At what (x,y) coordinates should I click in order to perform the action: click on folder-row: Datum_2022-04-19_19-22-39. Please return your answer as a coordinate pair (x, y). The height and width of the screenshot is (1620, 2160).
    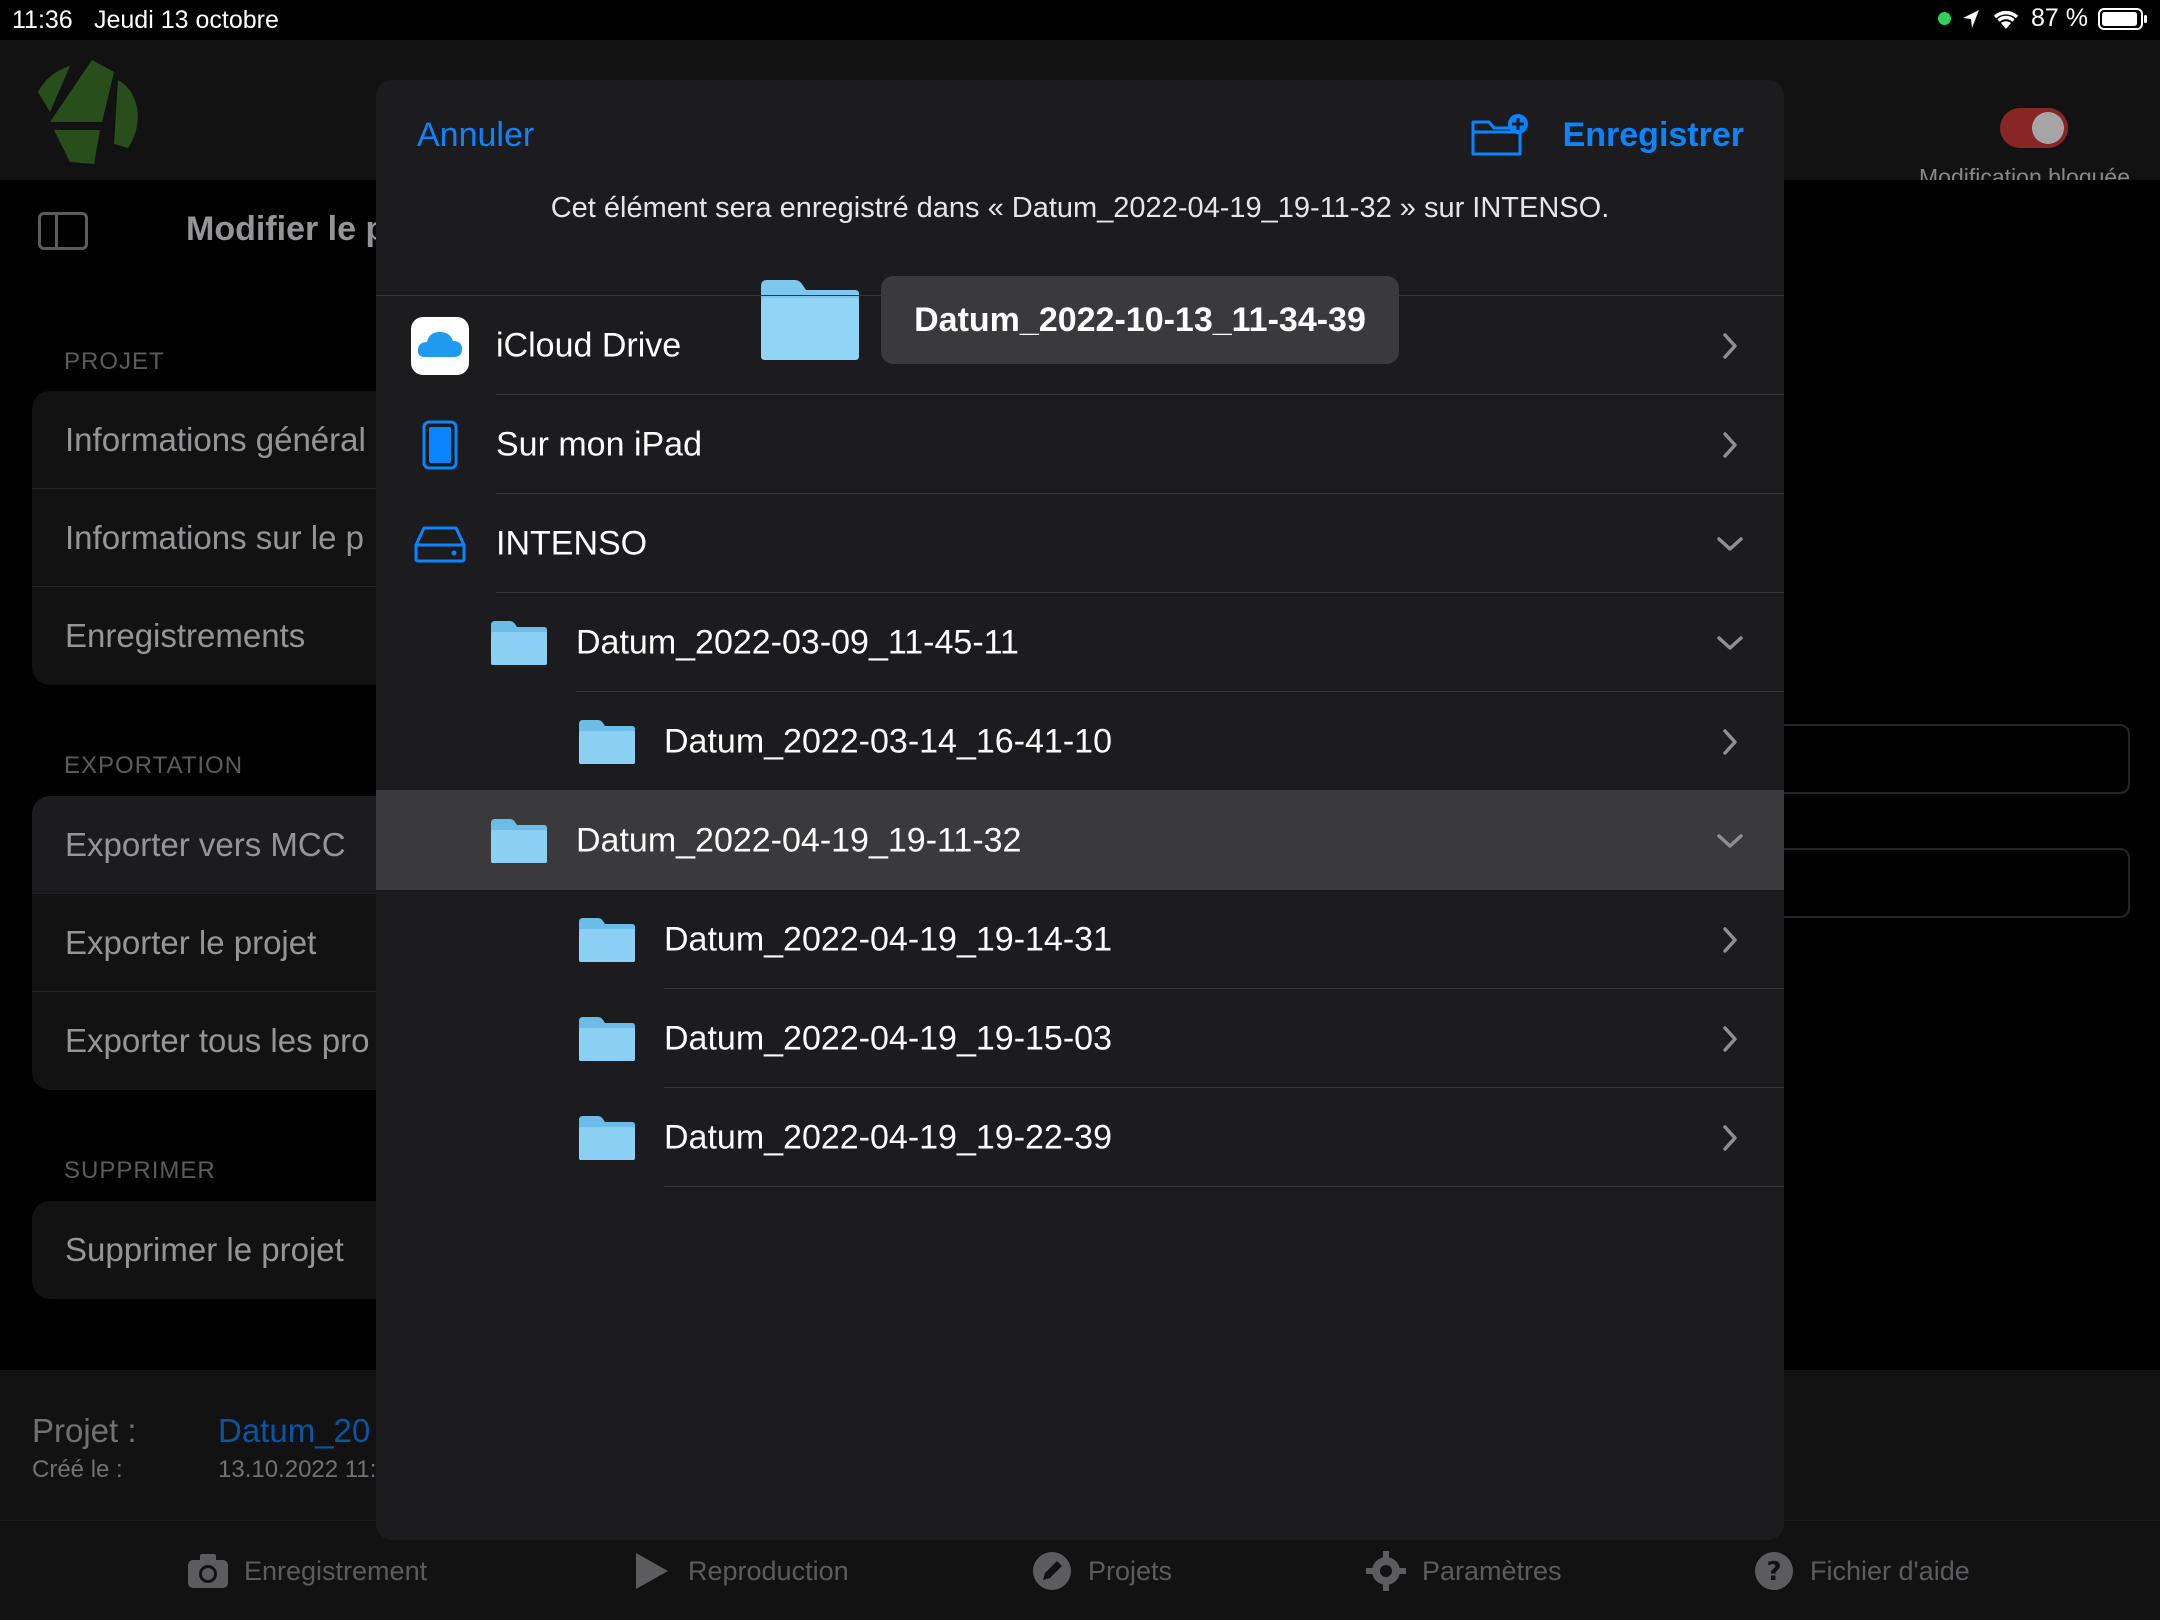
    Looking at the image, I should click on (1080, 1137).